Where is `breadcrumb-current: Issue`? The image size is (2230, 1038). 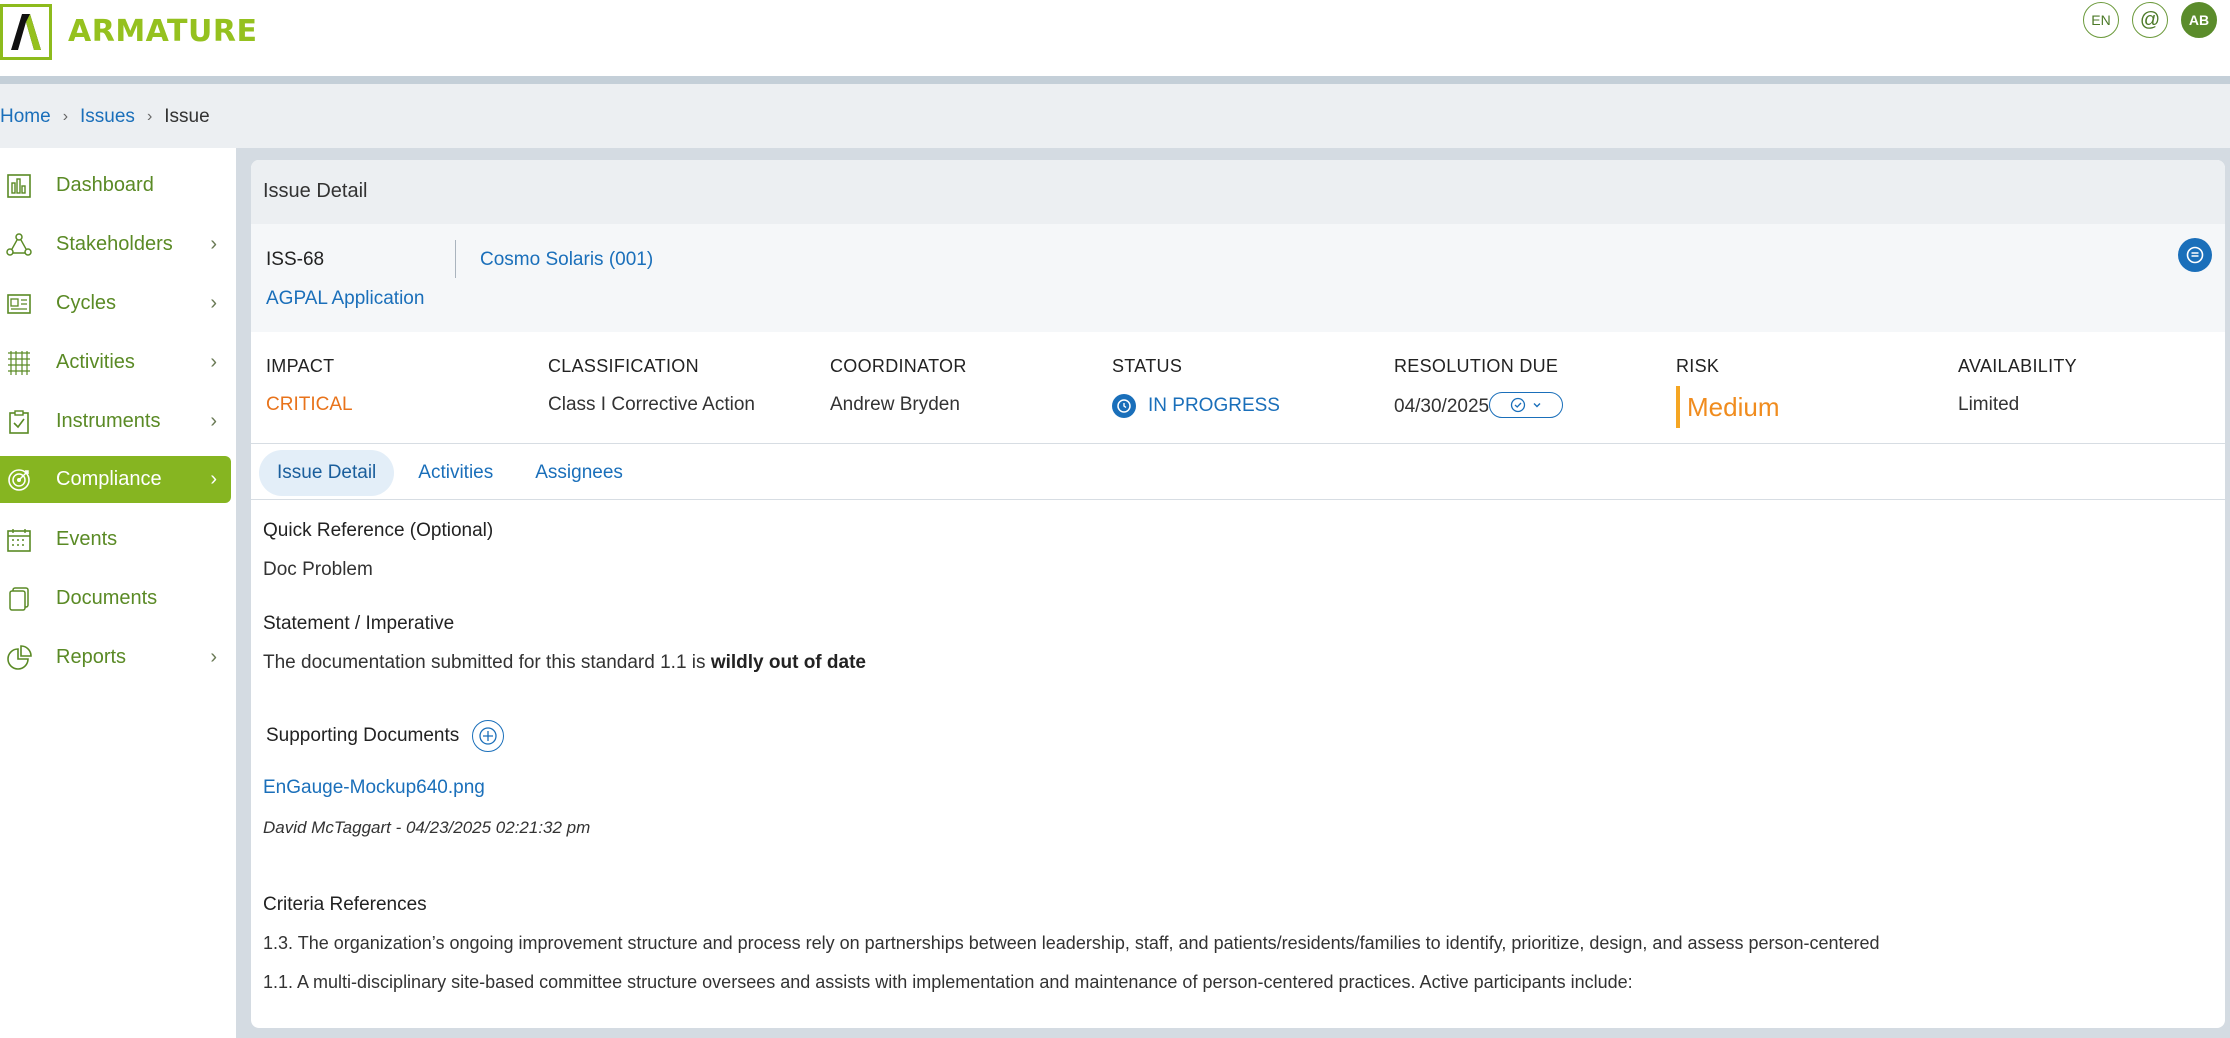 breadcrumb-current: Issue is located at coordinates (187, 116).